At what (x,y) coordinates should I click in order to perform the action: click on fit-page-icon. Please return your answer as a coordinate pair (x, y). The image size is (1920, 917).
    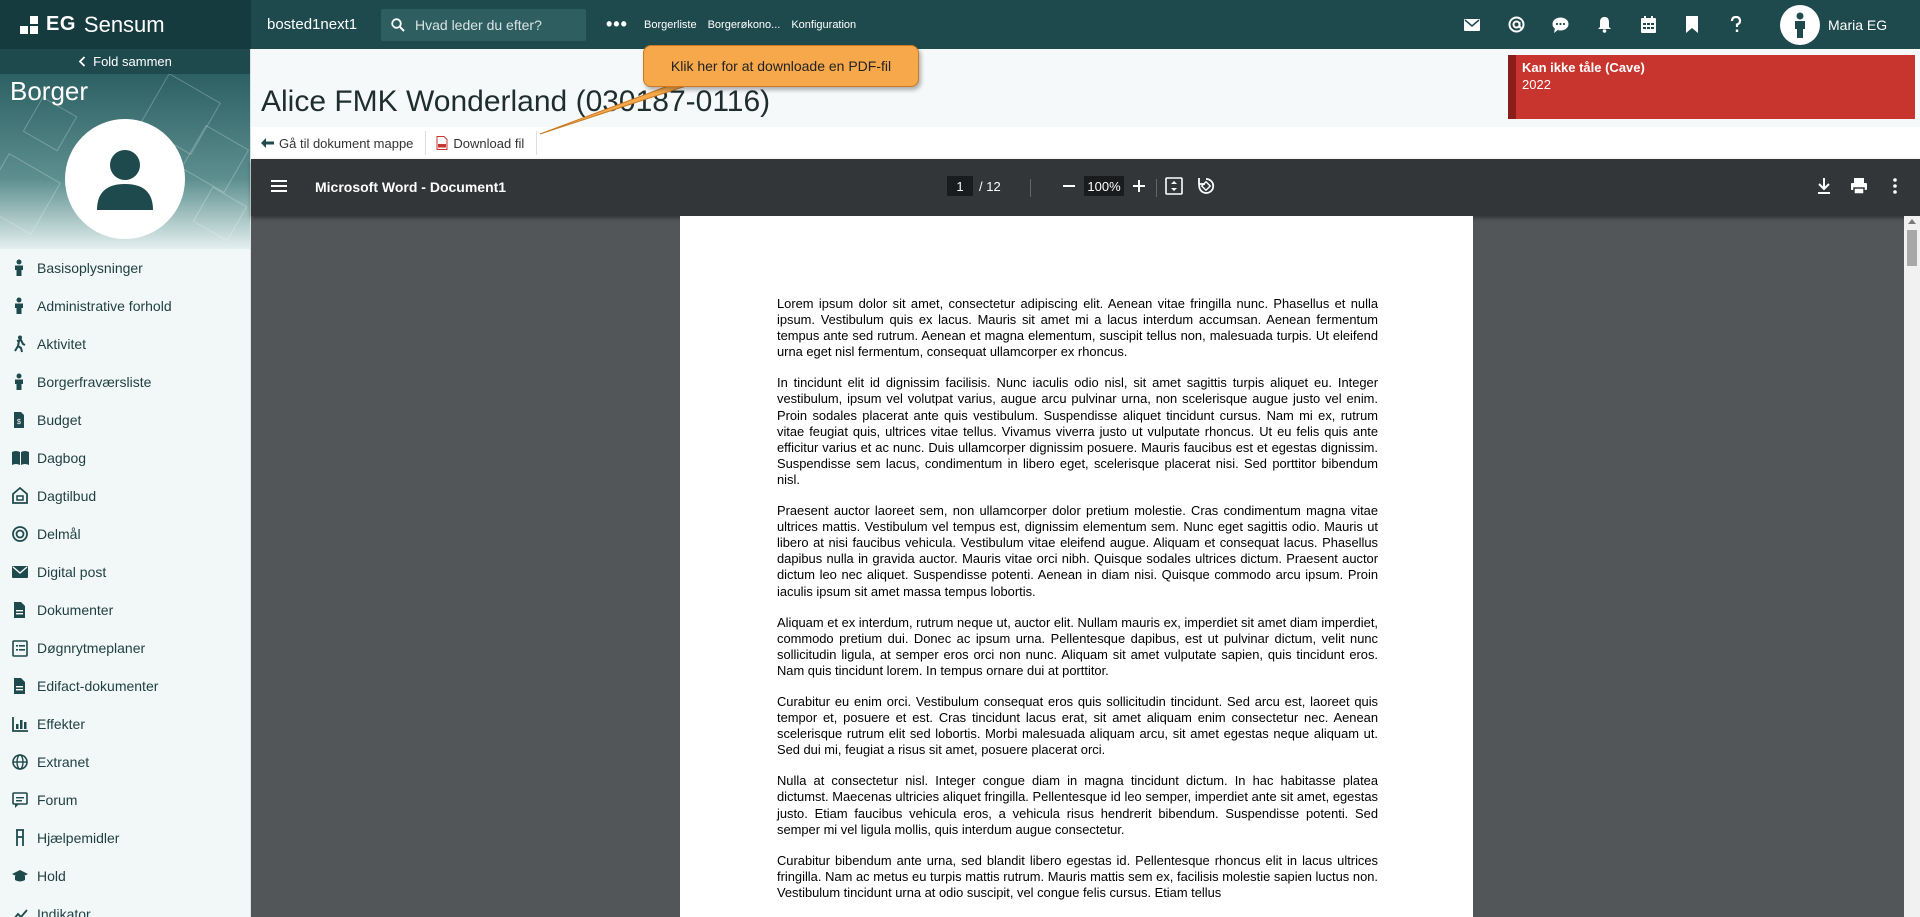
    Looking at the image, I should click on (1174, 186).